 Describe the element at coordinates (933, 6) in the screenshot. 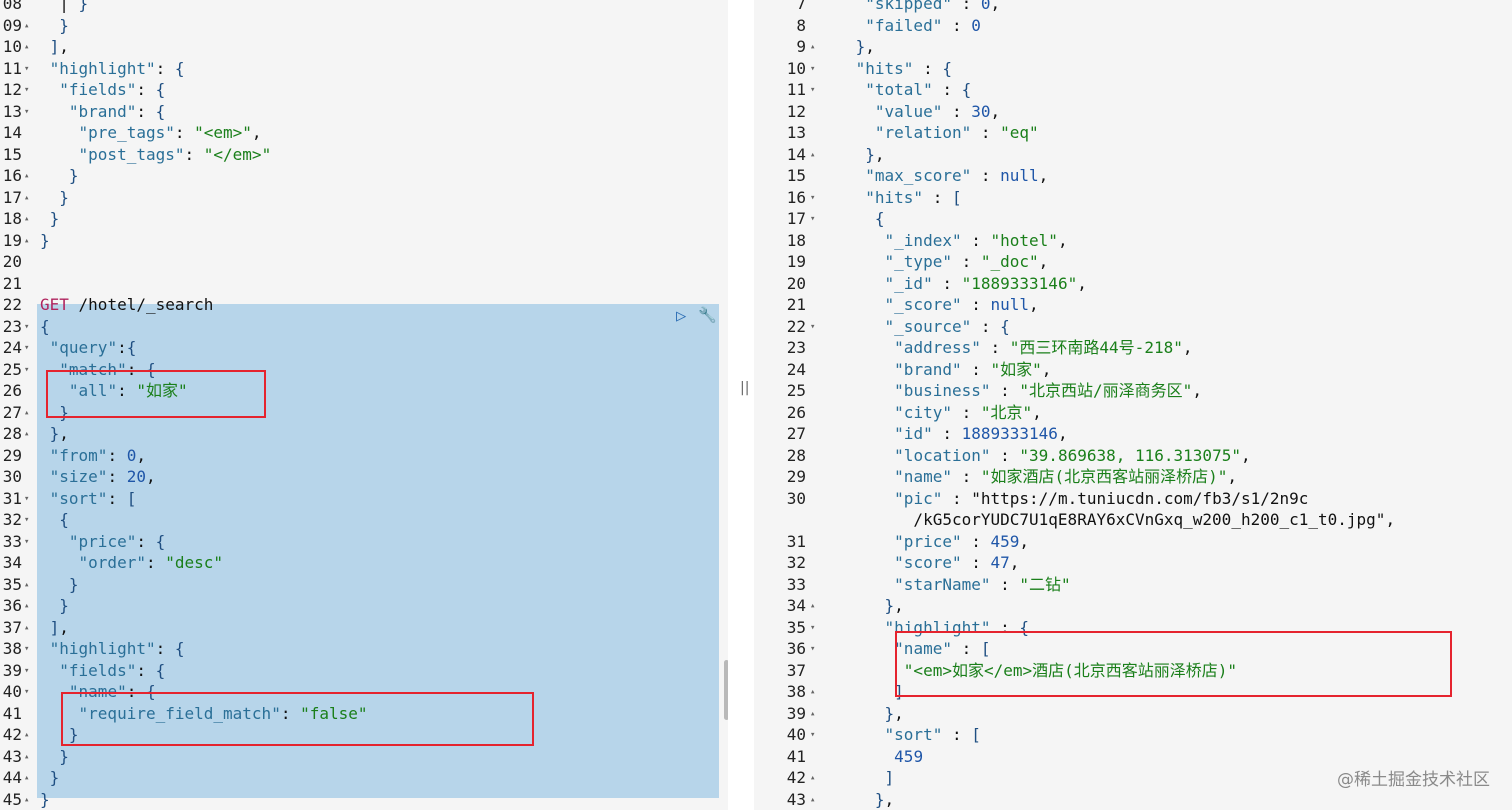

I see `code-text: "skipped" : 0,` at that location.